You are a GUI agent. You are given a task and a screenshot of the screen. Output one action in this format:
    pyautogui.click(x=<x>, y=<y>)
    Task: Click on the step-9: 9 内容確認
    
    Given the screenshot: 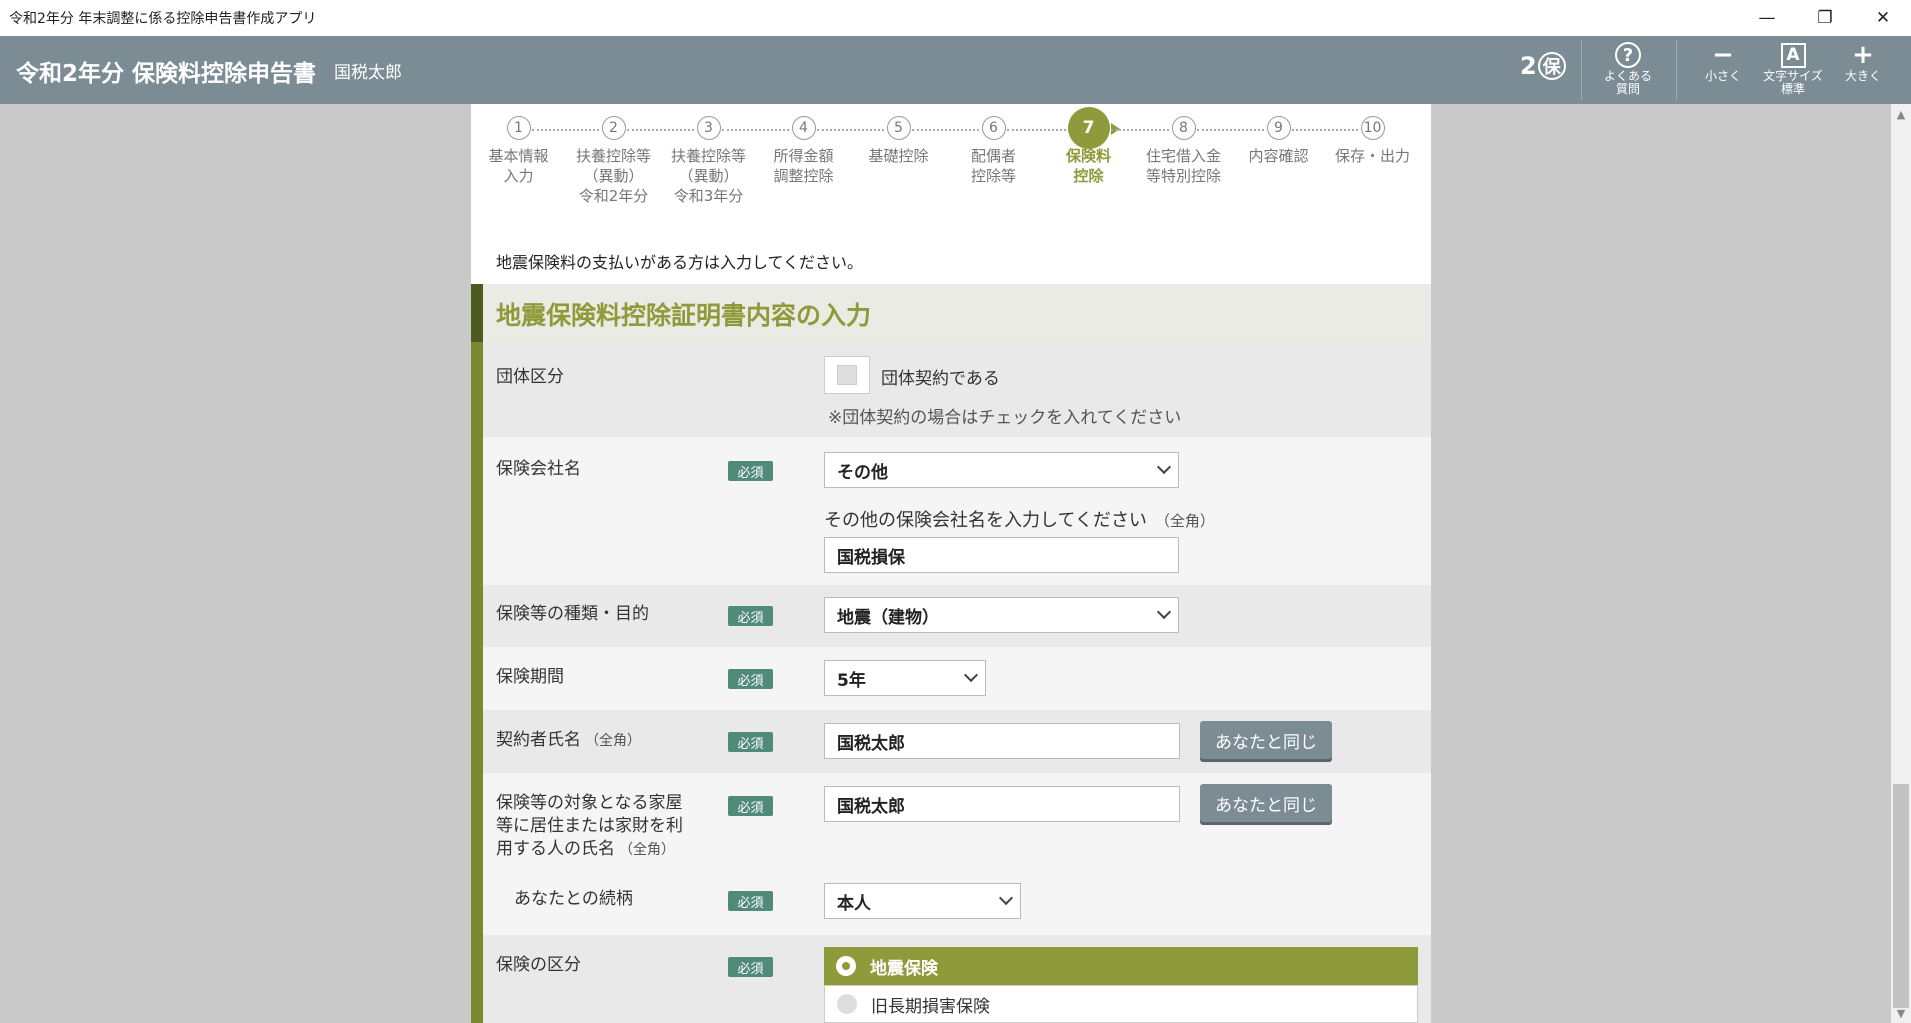 What is the action you would take?
    pyautogui.click(x=1278, y=141)
    